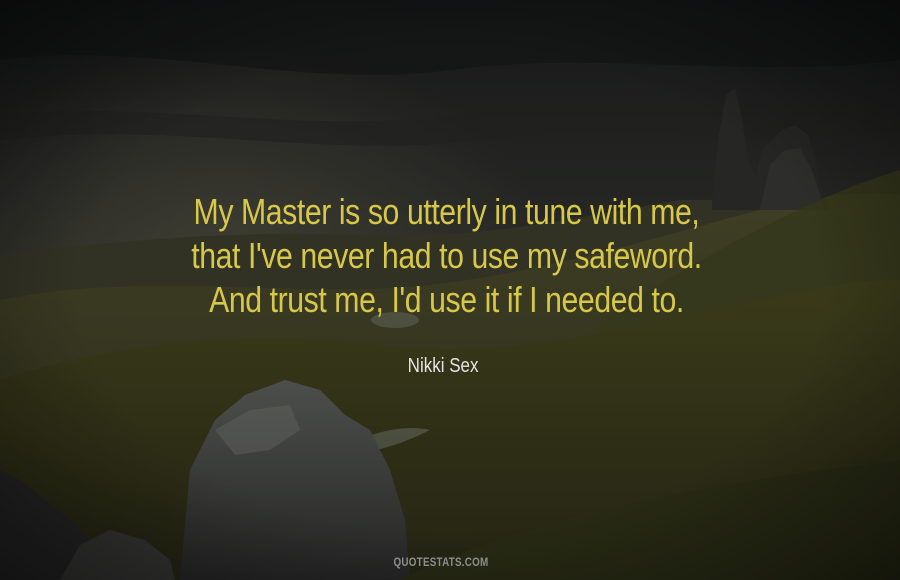 The height and width of the screenshot is (580, 900). Describe the element at coordinates (443, 366) in the screenshot. I see `quote-author: Nikki Sex` at that location.